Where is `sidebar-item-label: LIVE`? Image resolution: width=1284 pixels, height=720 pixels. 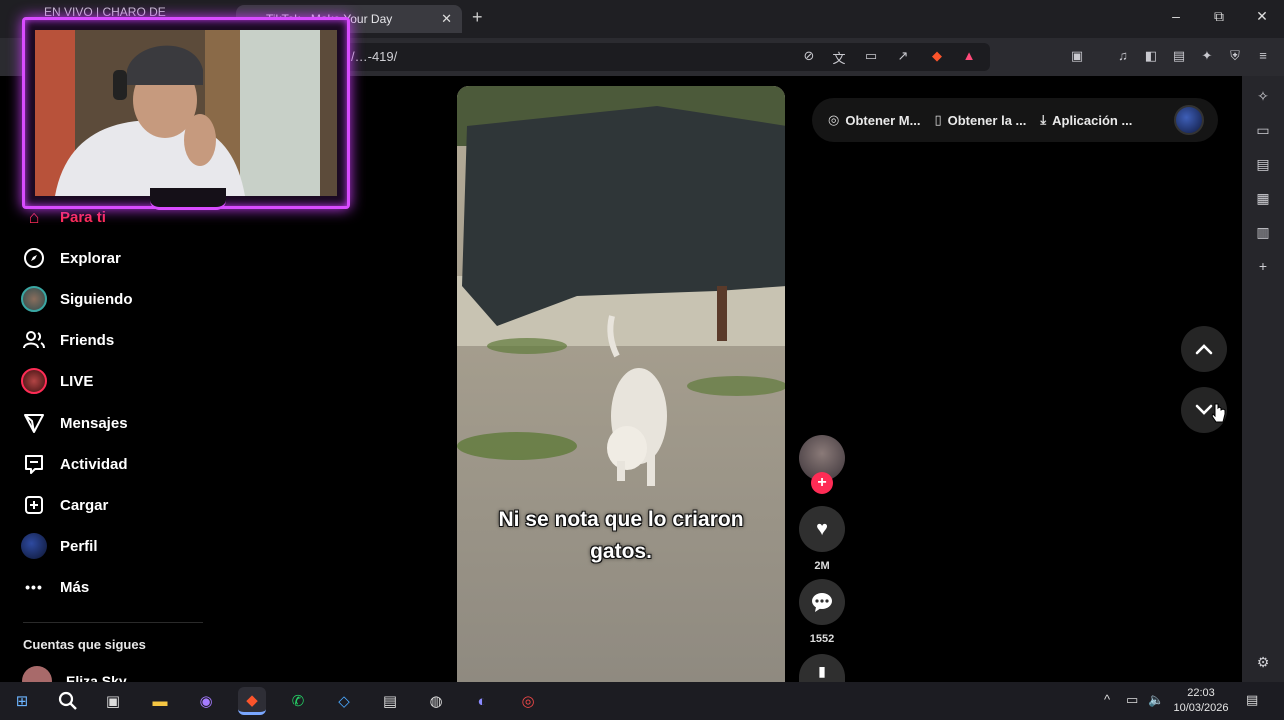
sidebar-item-label: LIVE is located at coordinates (77, 381).